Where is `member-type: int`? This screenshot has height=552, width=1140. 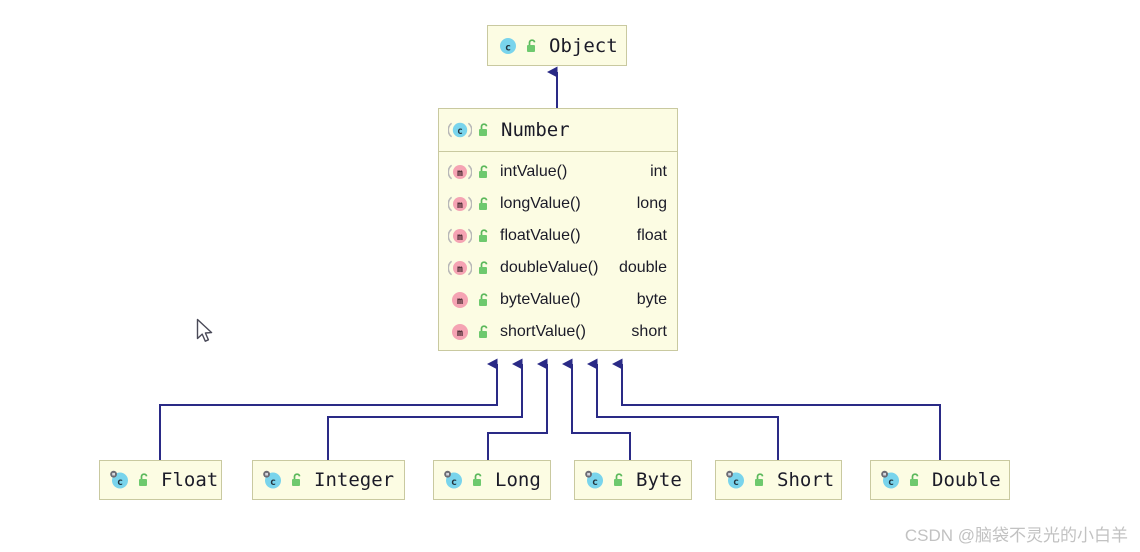
member-type: int is located at coordinates (658, 171).